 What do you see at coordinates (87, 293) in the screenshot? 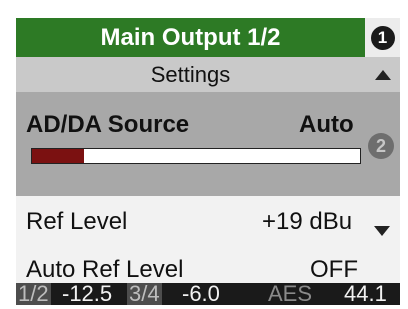
I see `footer-ch1-value: -12.5` at bounding box center [87, 293].